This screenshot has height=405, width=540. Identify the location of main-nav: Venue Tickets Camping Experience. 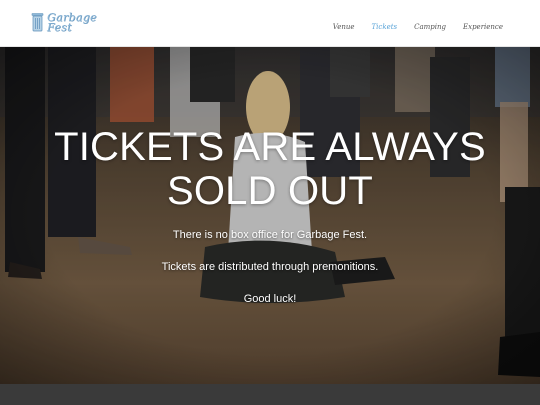
(409, 27).